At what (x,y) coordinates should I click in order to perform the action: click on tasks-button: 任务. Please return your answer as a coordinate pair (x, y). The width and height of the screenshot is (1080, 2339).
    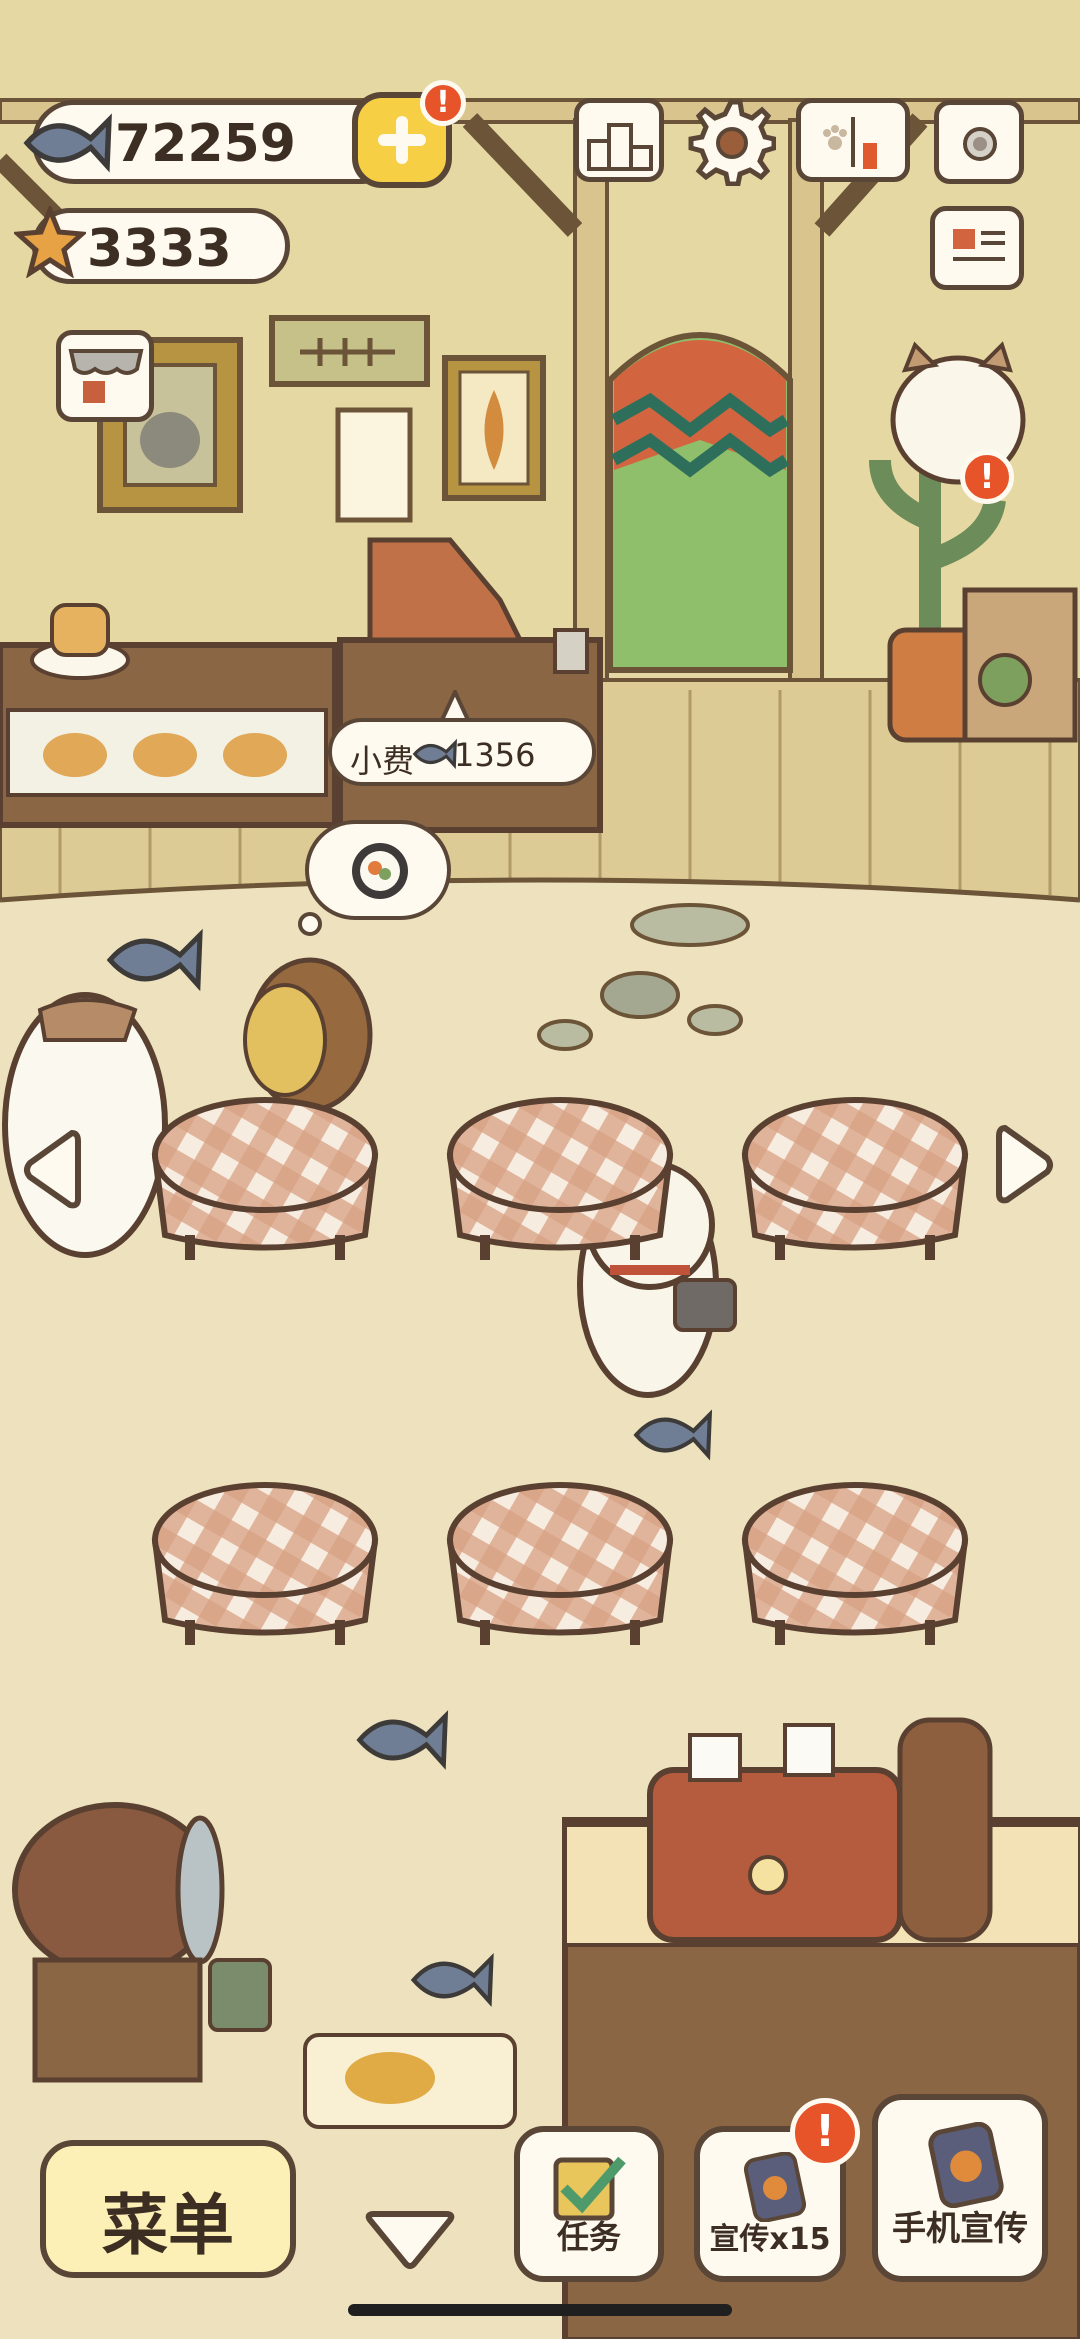
    Looking at the image, I should click on (589, 2204).